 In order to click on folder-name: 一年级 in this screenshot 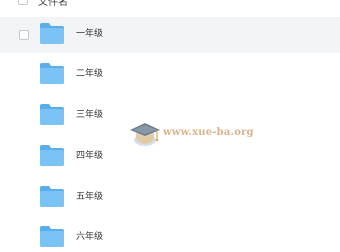, I will do `click(89, 34)`.